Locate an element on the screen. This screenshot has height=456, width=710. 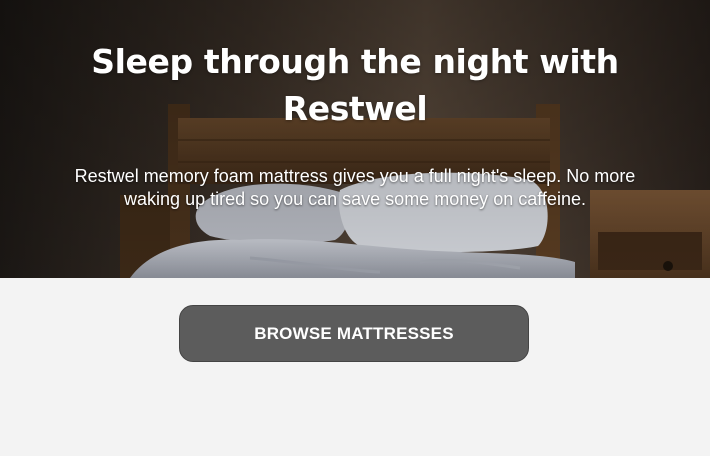
browse-mattresses-button: BROWSE MATTRESSES is located at coordinates (354, 333).